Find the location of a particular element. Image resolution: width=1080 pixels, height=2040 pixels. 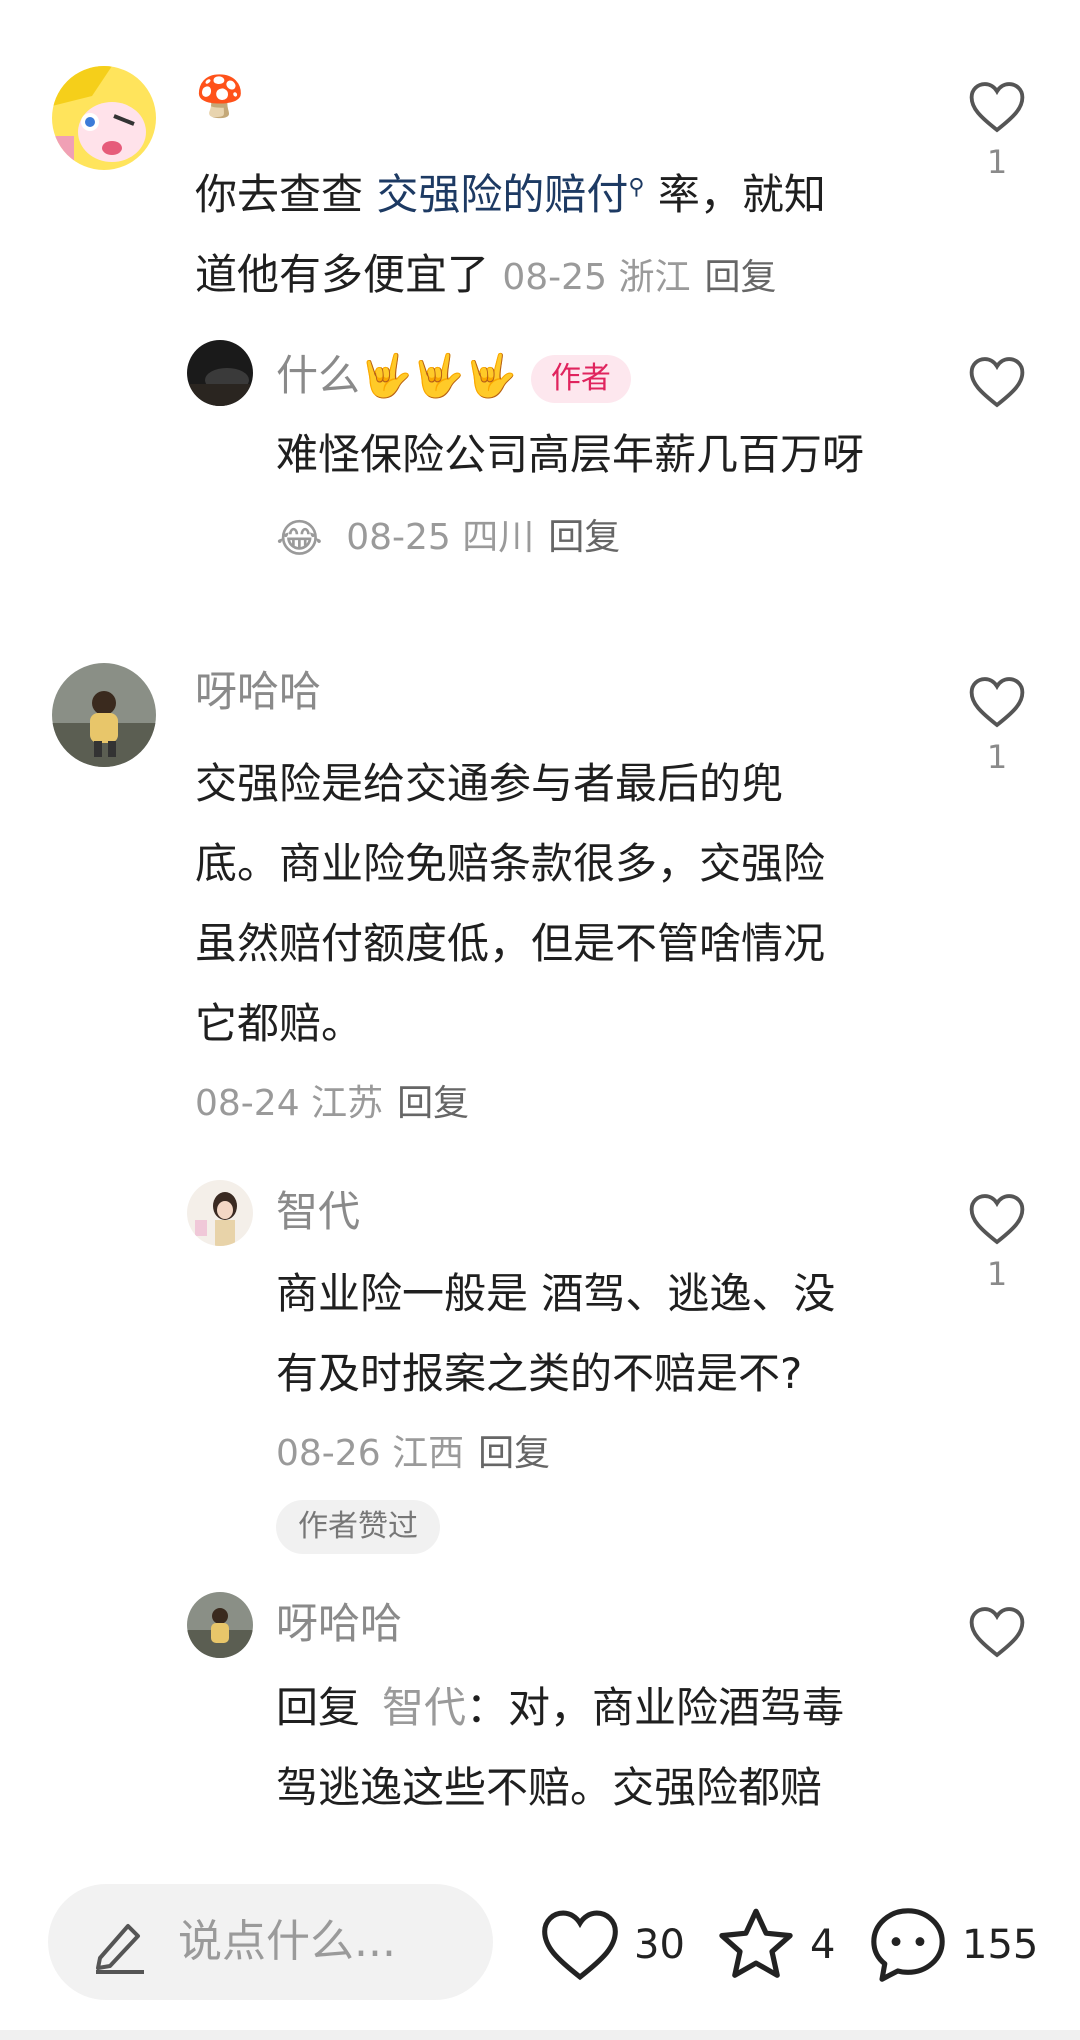

comment-text-line: 驾逃逸这些不赔。交强险都赔 is located at coordinates (549, 1787).